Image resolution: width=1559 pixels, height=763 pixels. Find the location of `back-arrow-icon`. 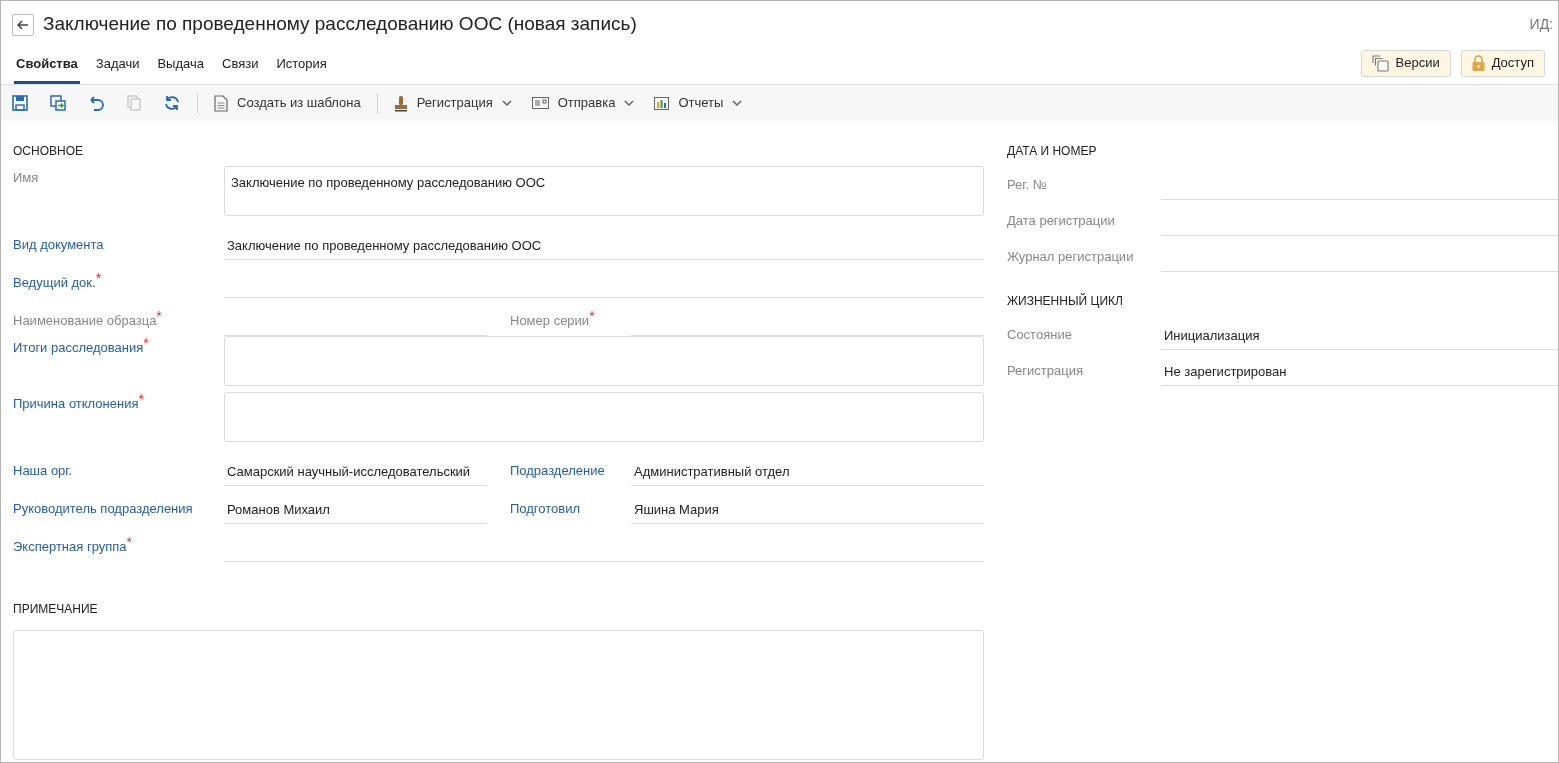

back-arrow-icon is located at coordinates (23, 24).